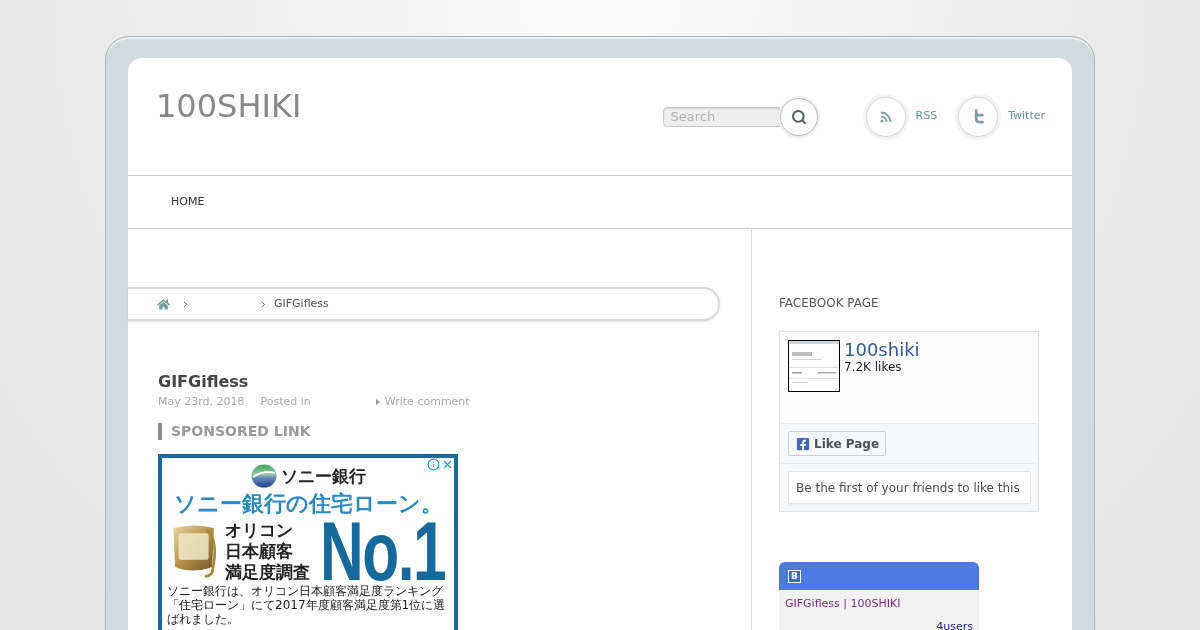  Describe the element at coordinates (204, 382) in the screenshot. I see `post-title: GIFGifless` at that location.